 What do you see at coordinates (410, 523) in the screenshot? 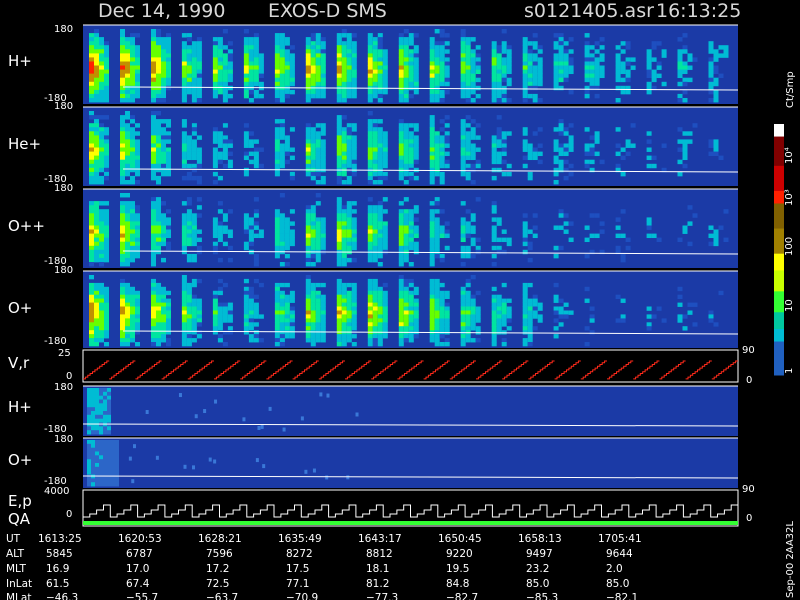
I see `qa-bar` at bounding box center [410, 523].